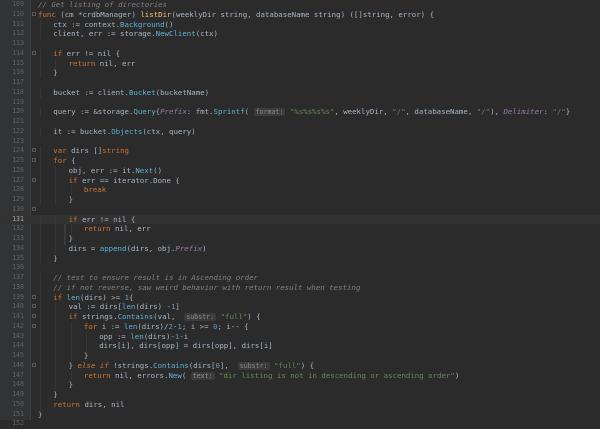 The image size is (600, 429). What do you see at coordinates (234, 316) in the screenshot?
I see `code-token: "full"` at bounding box center [234, 316].